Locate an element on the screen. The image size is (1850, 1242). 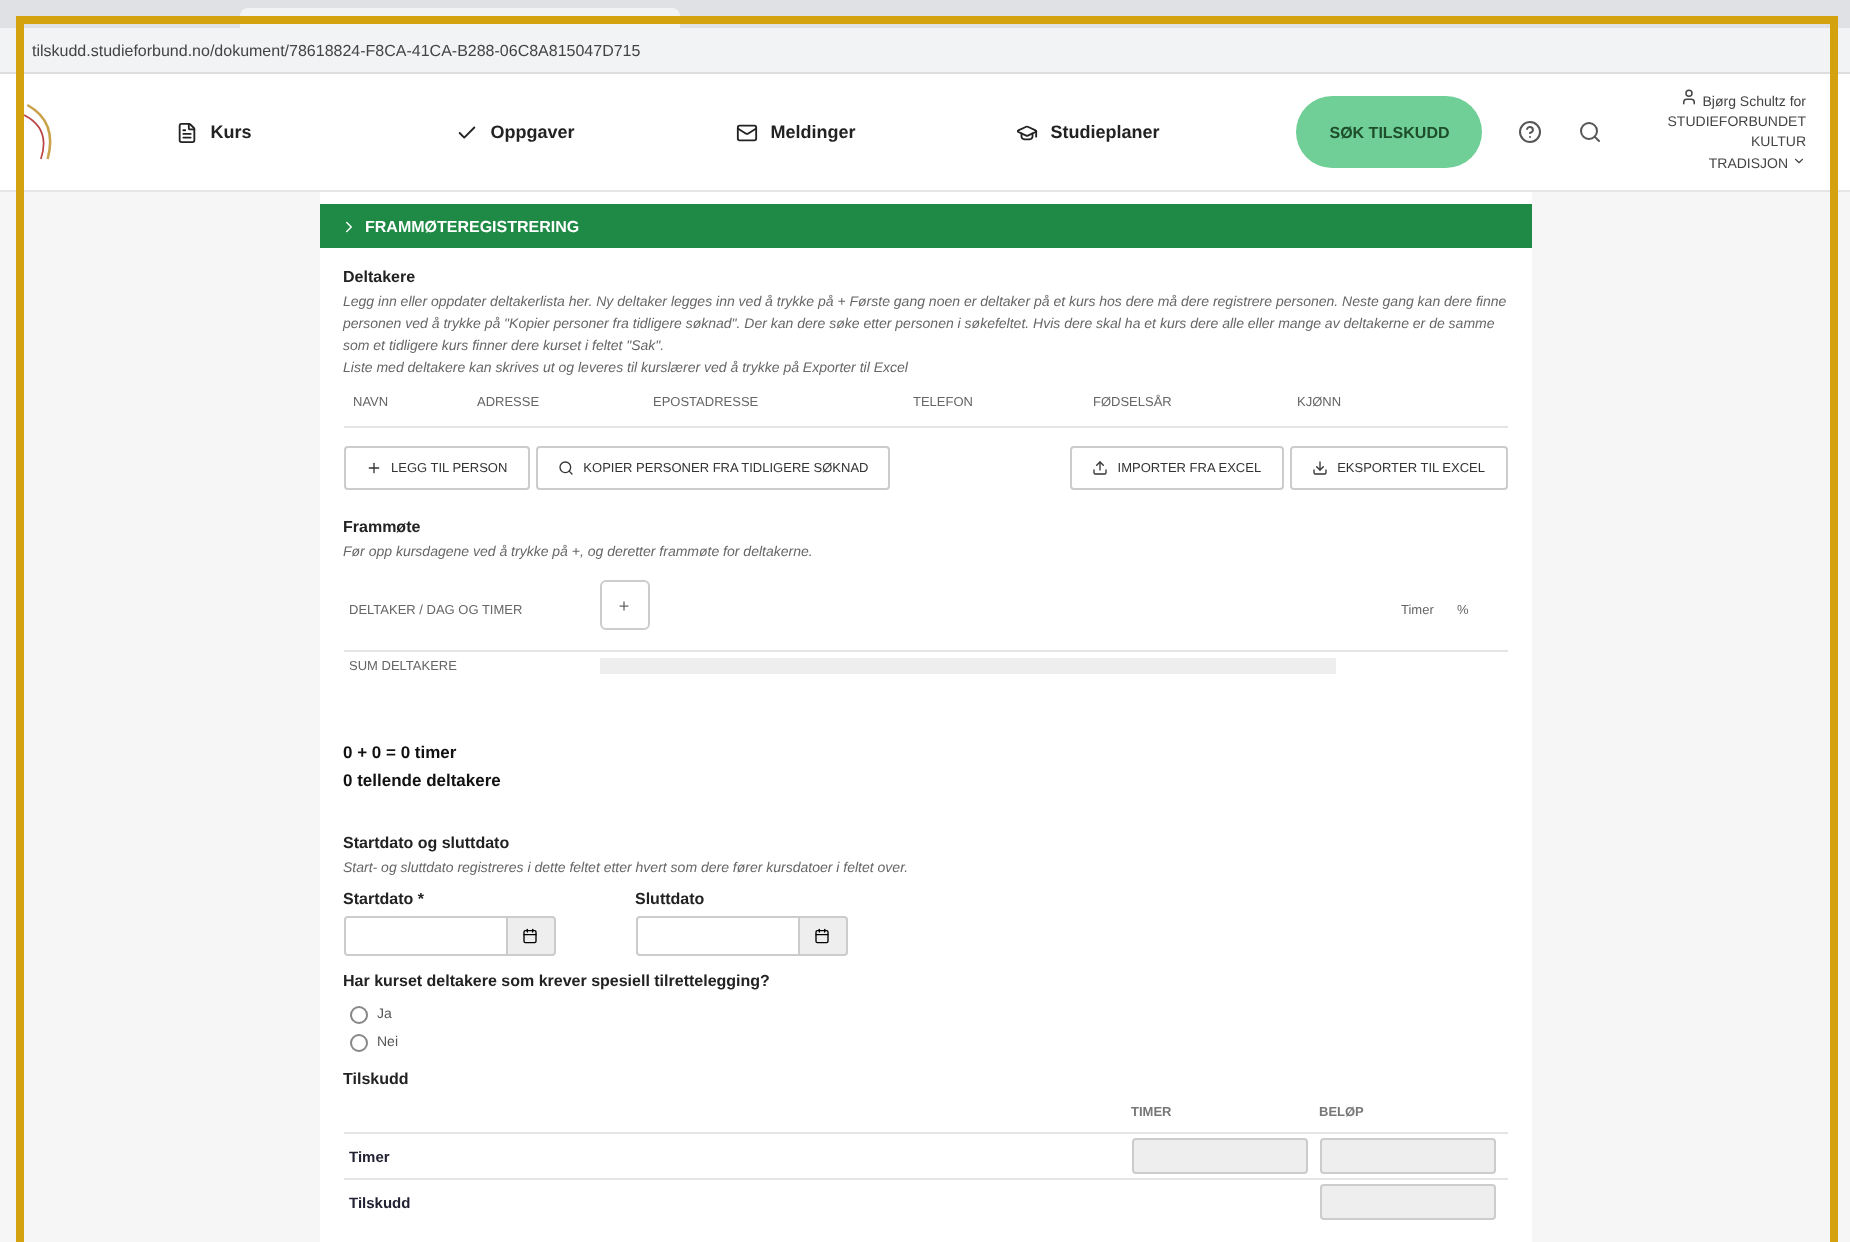
add-day-button: + is located at coordinates (624, 605).